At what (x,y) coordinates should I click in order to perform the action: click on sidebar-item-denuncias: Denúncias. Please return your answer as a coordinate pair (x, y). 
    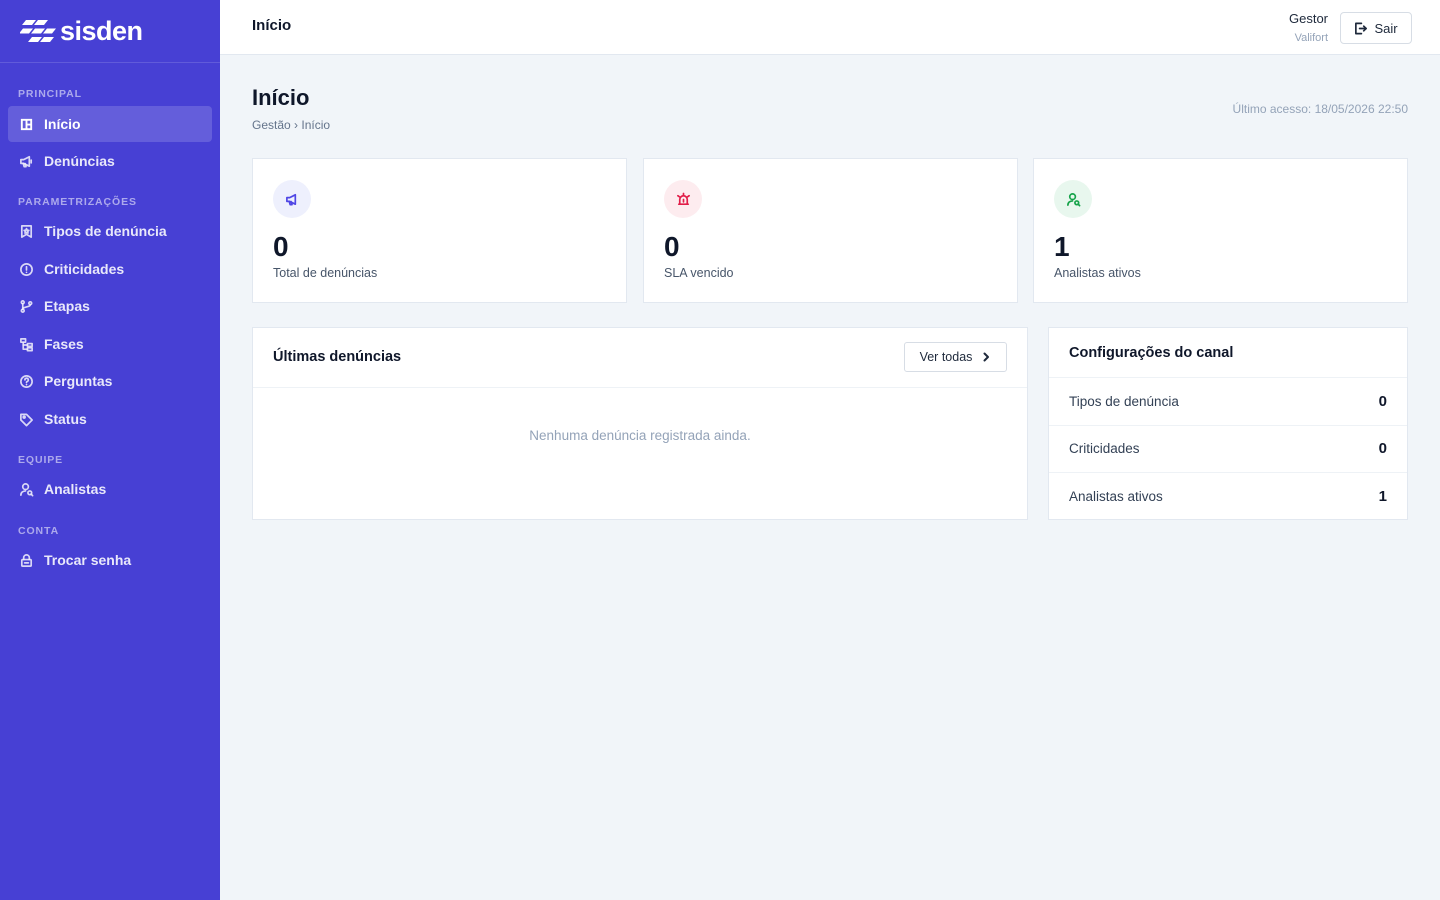
    Looking at the image, I should click on (110, 161).